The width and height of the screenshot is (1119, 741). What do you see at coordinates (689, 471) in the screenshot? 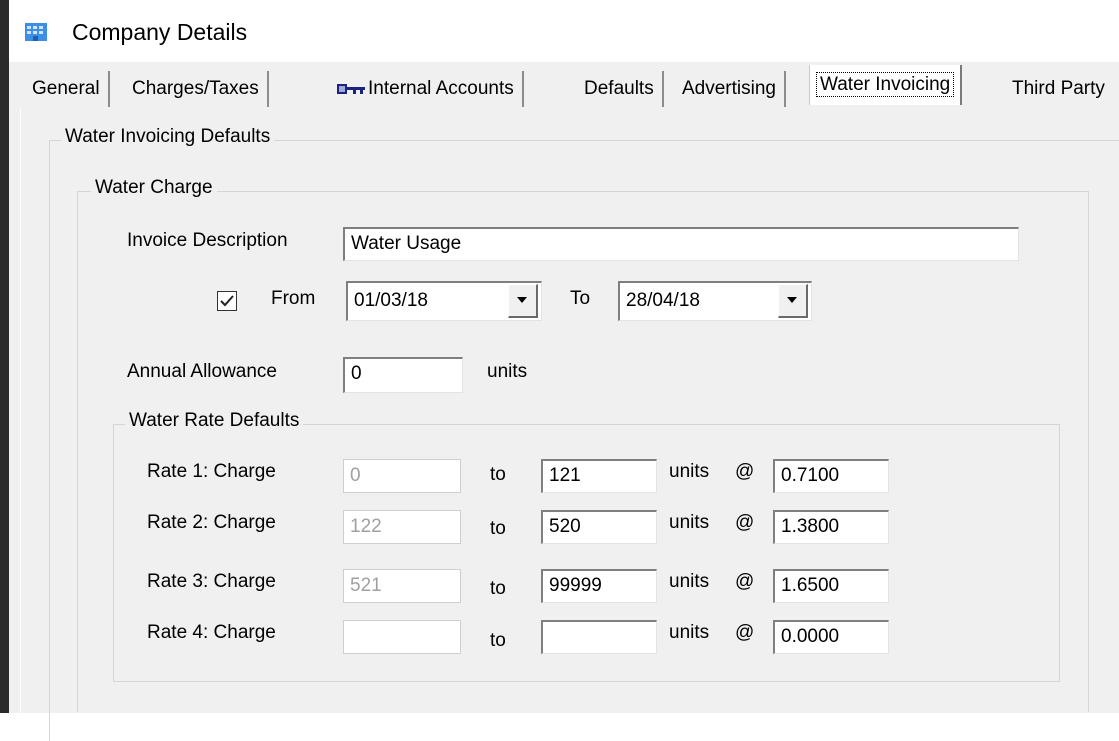
I see `rate-1-units-label: units` at bounding box center [689, 471].